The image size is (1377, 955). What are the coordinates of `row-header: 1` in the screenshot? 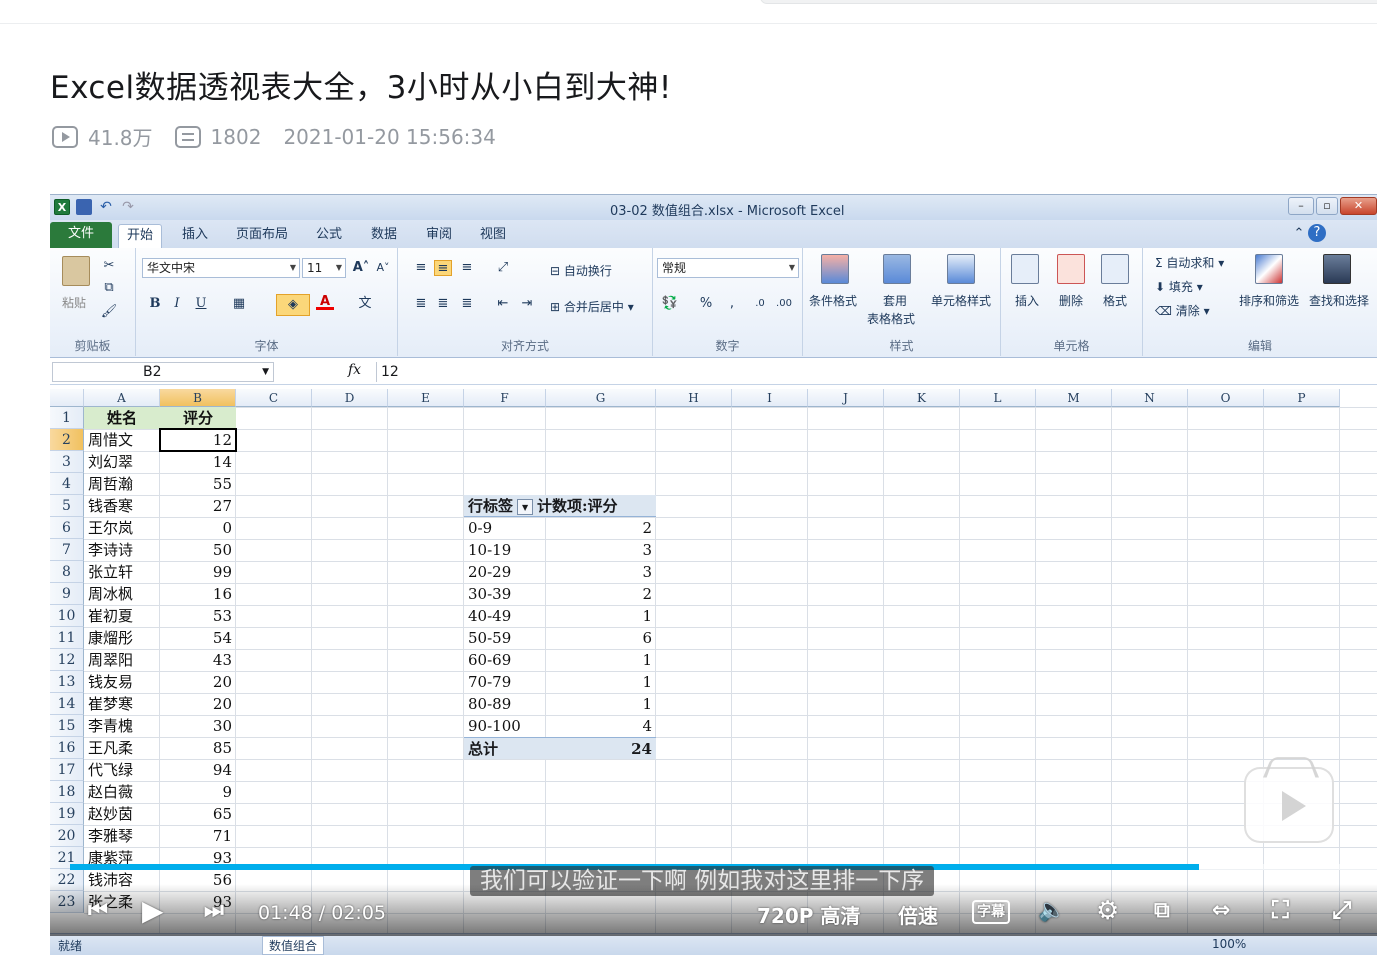 It's located at (67, 418).